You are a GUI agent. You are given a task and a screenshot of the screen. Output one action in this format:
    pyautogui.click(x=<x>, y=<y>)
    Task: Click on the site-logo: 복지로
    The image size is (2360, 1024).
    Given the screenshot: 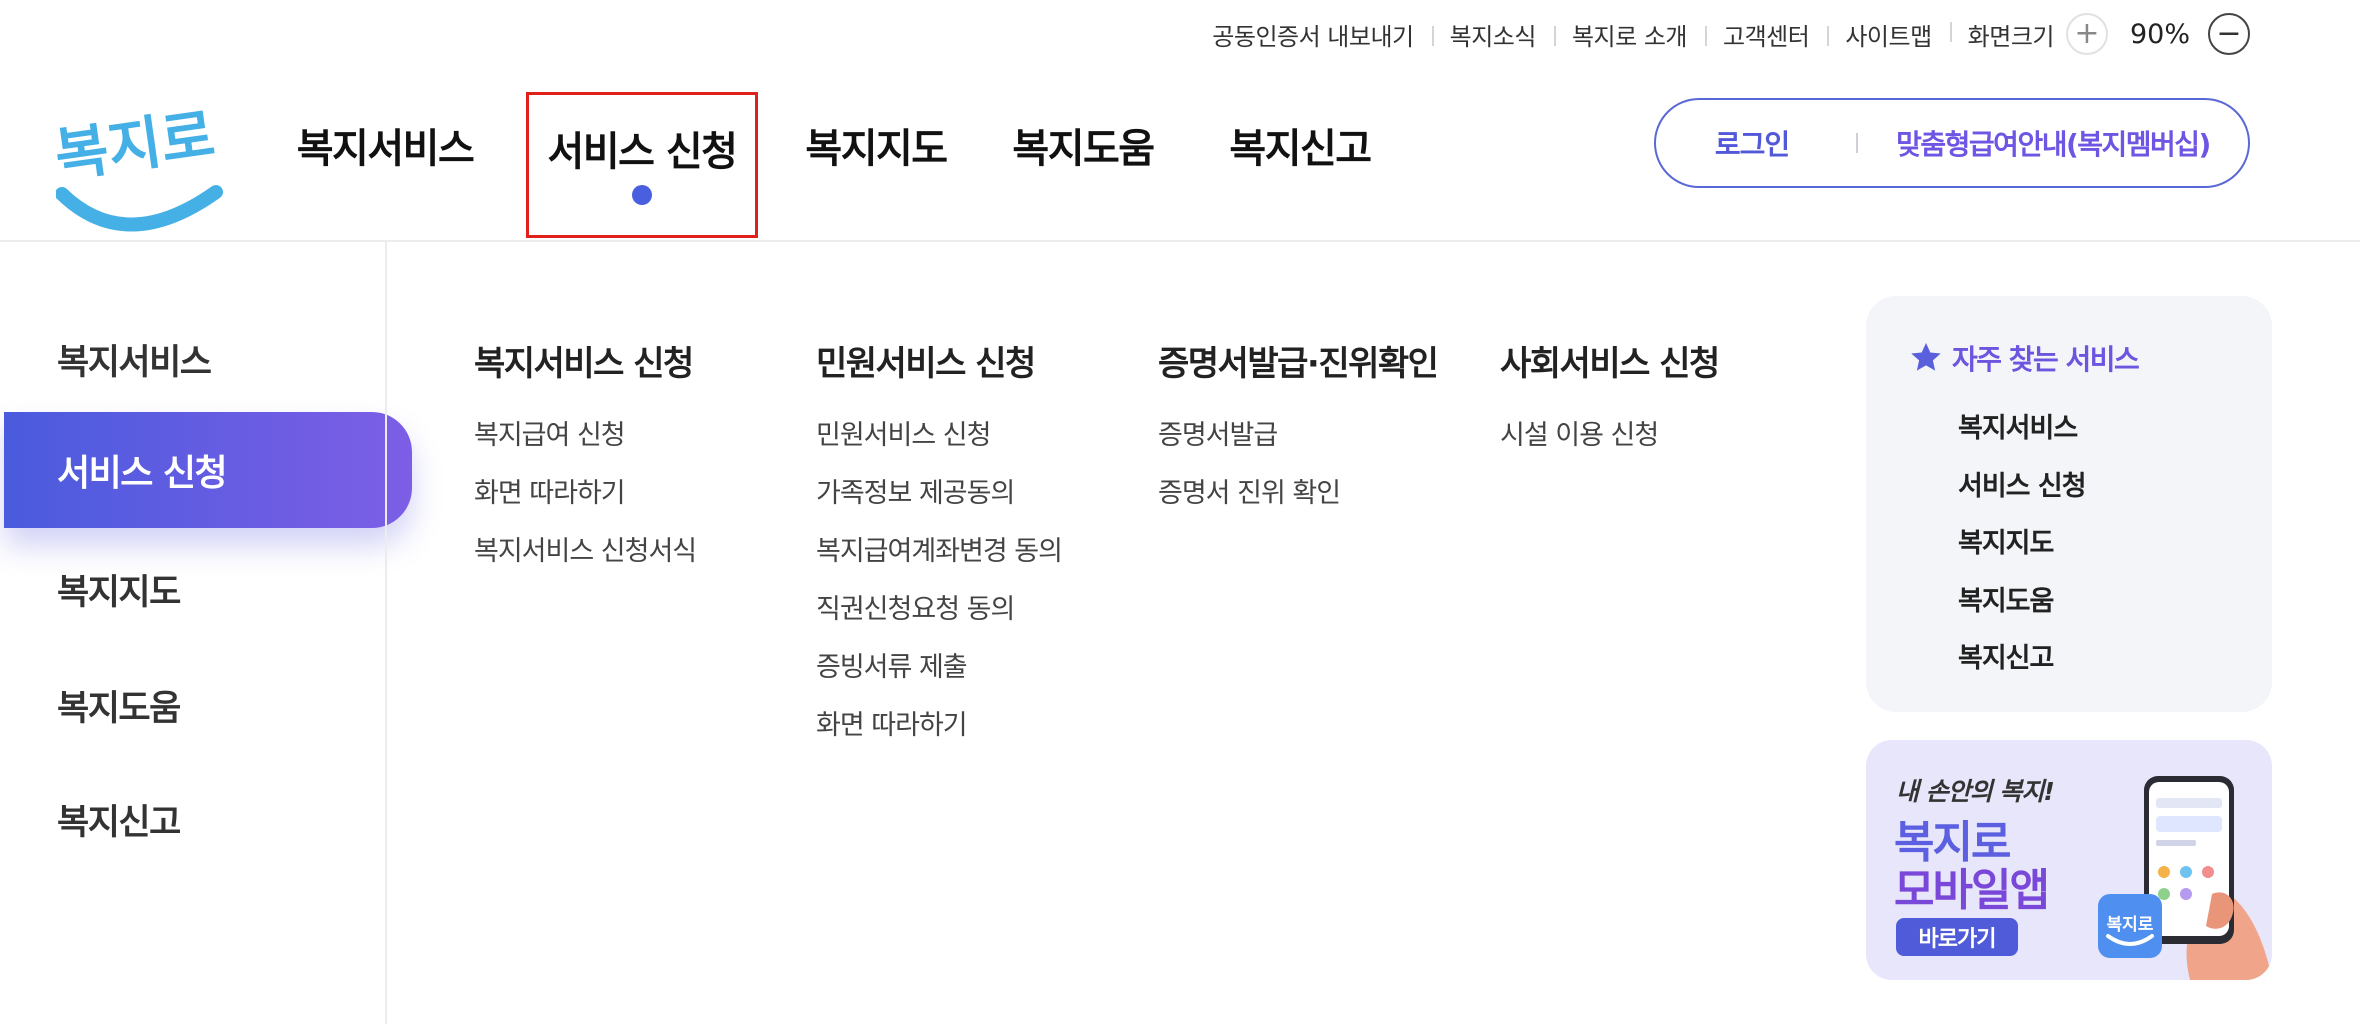 What is the action you would take?
    pyautogui.click(x=138, y=171)
    